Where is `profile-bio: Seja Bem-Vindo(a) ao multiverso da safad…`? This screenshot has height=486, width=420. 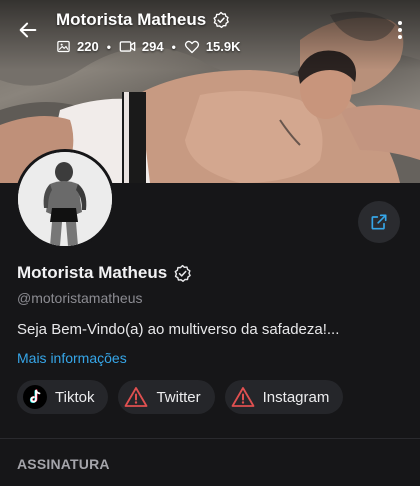
profile-bio: Seja Bem-Vindo(a) ao multiverso da safad… is located at coordinates (178, 329).